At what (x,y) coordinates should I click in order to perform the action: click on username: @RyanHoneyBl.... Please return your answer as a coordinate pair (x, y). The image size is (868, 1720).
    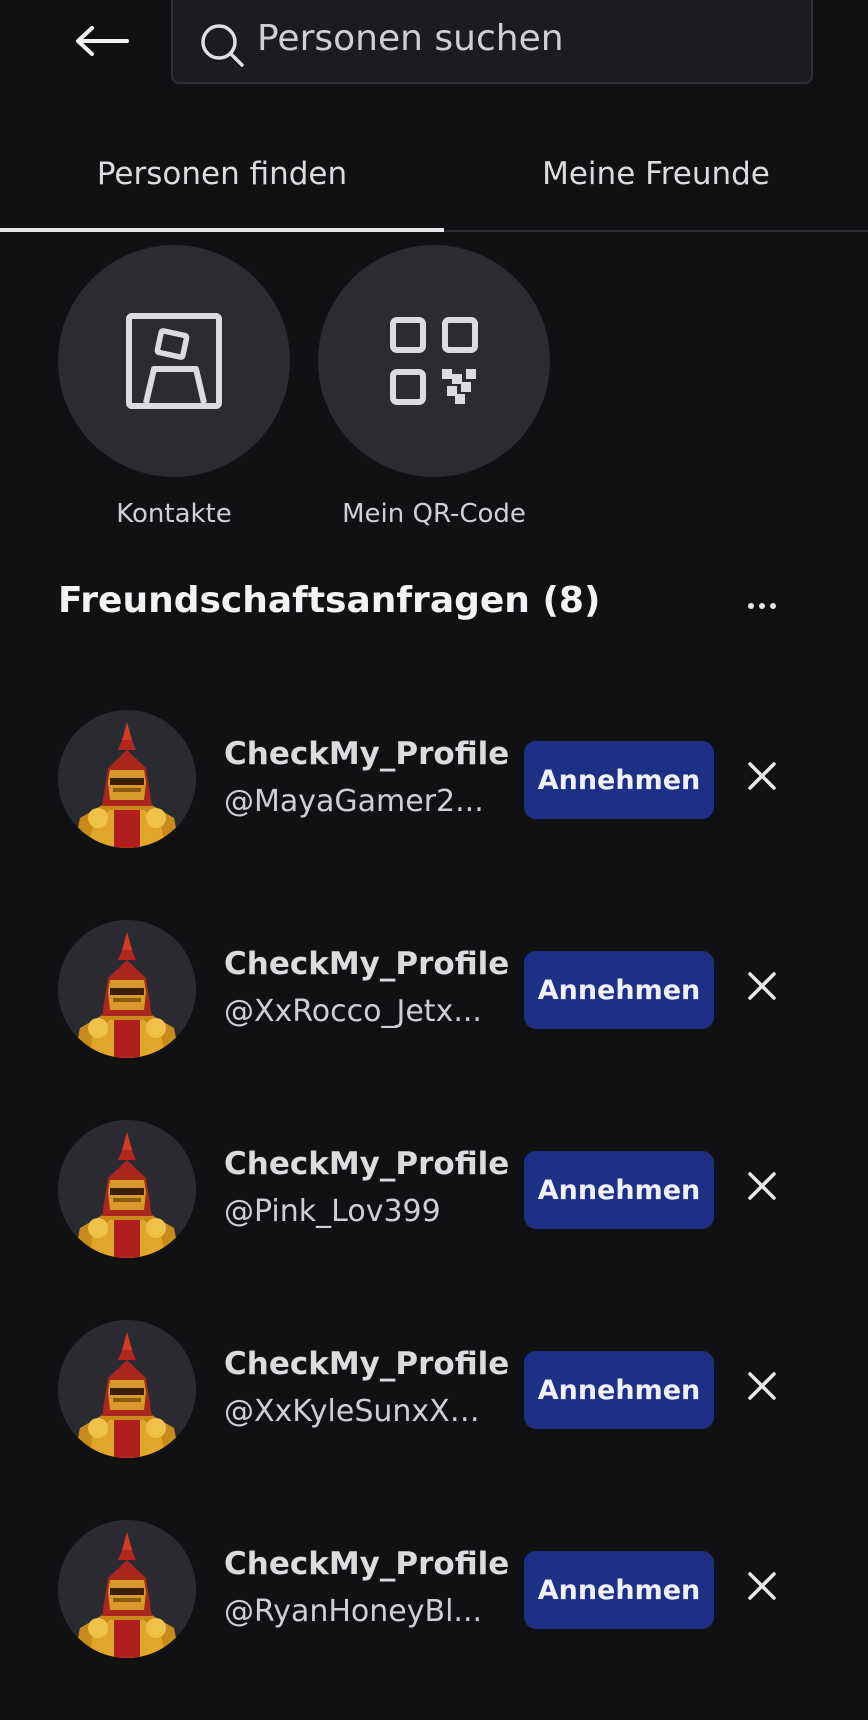
    Looking at the image, I should click on (353, 1611).